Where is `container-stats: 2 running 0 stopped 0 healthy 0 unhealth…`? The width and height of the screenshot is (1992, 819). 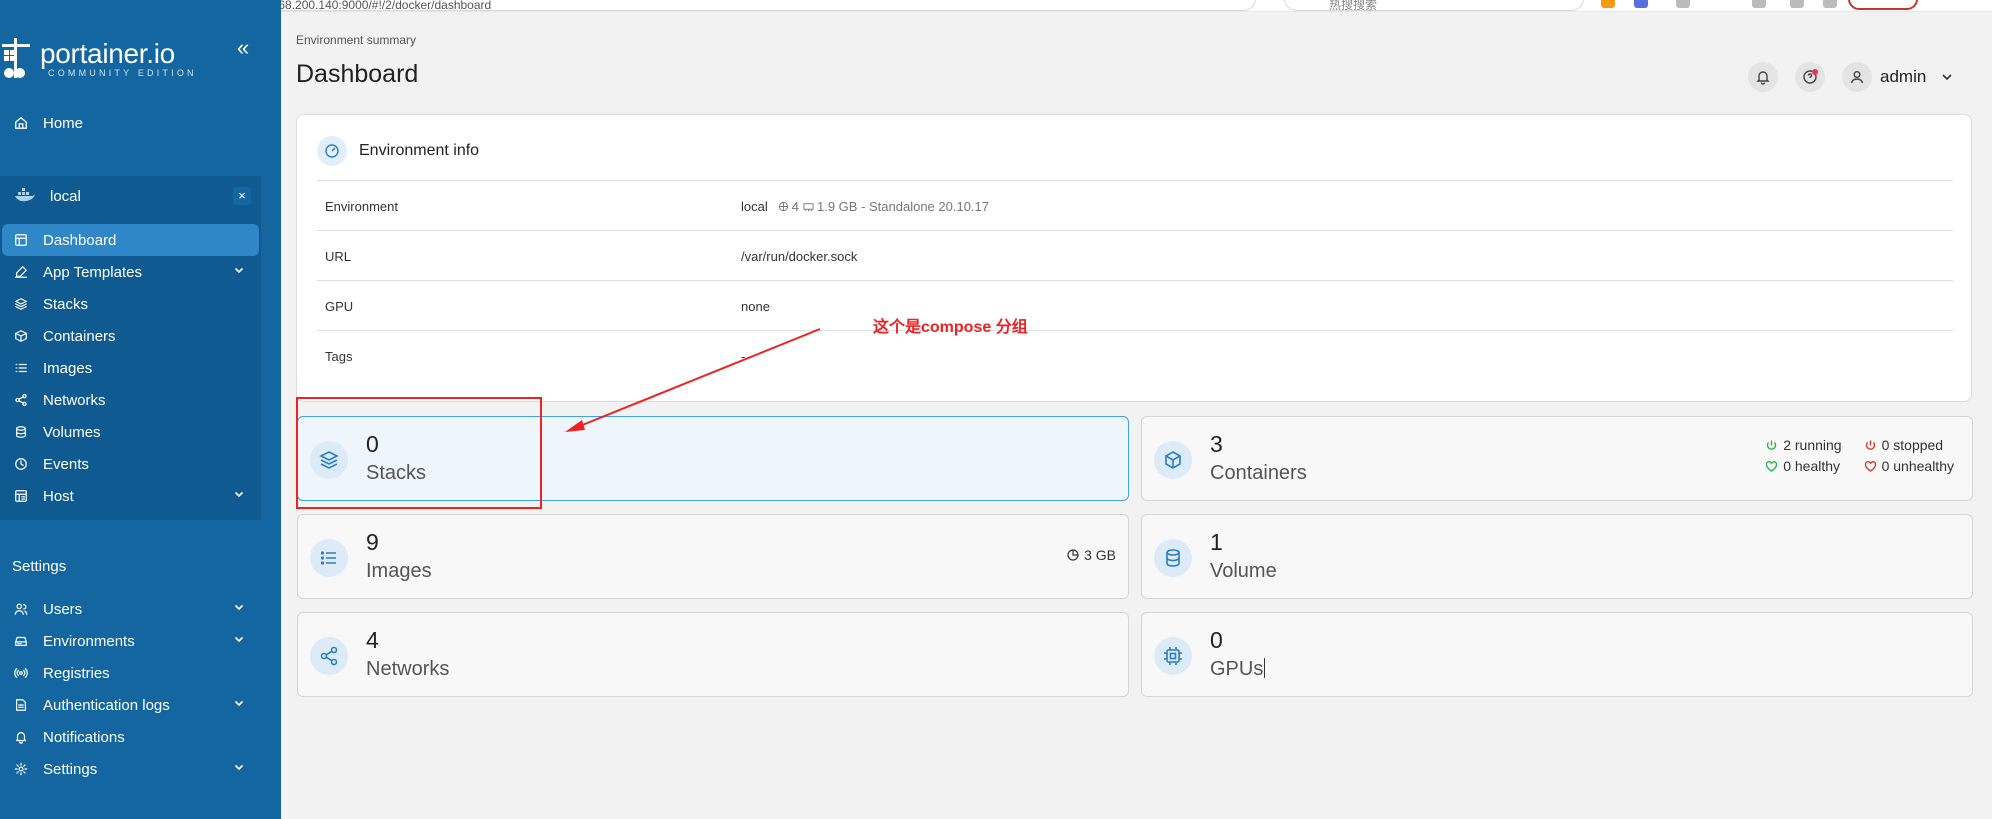 container-stats: 2 running 0 stopped 0 healthy 0 unhealth… is located at coordinates (1859, 455).